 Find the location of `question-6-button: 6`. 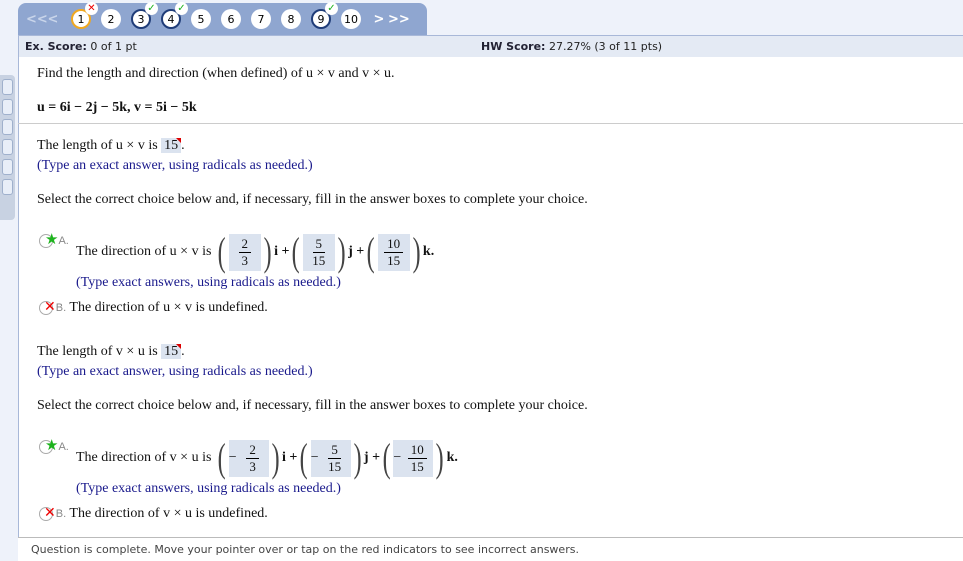

question-6-button: 6 is located at coordinates (231, 19).